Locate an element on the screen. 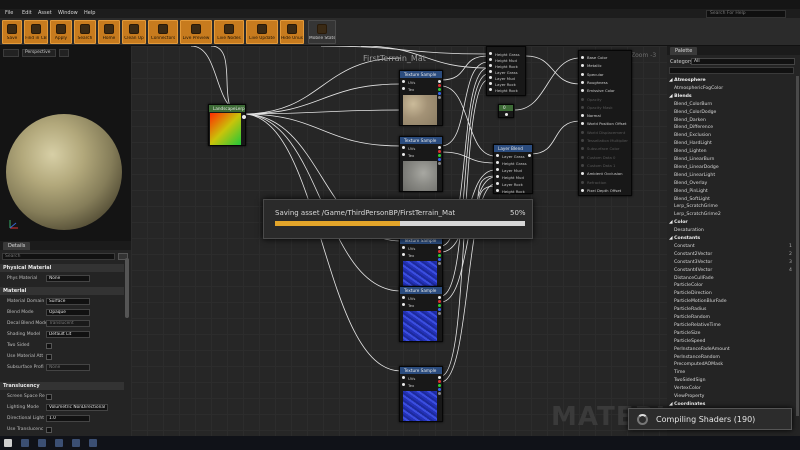 This screenshot has height=450, width=800. palette-item: Blend_SoftLight is located at coordinates (692, 200).